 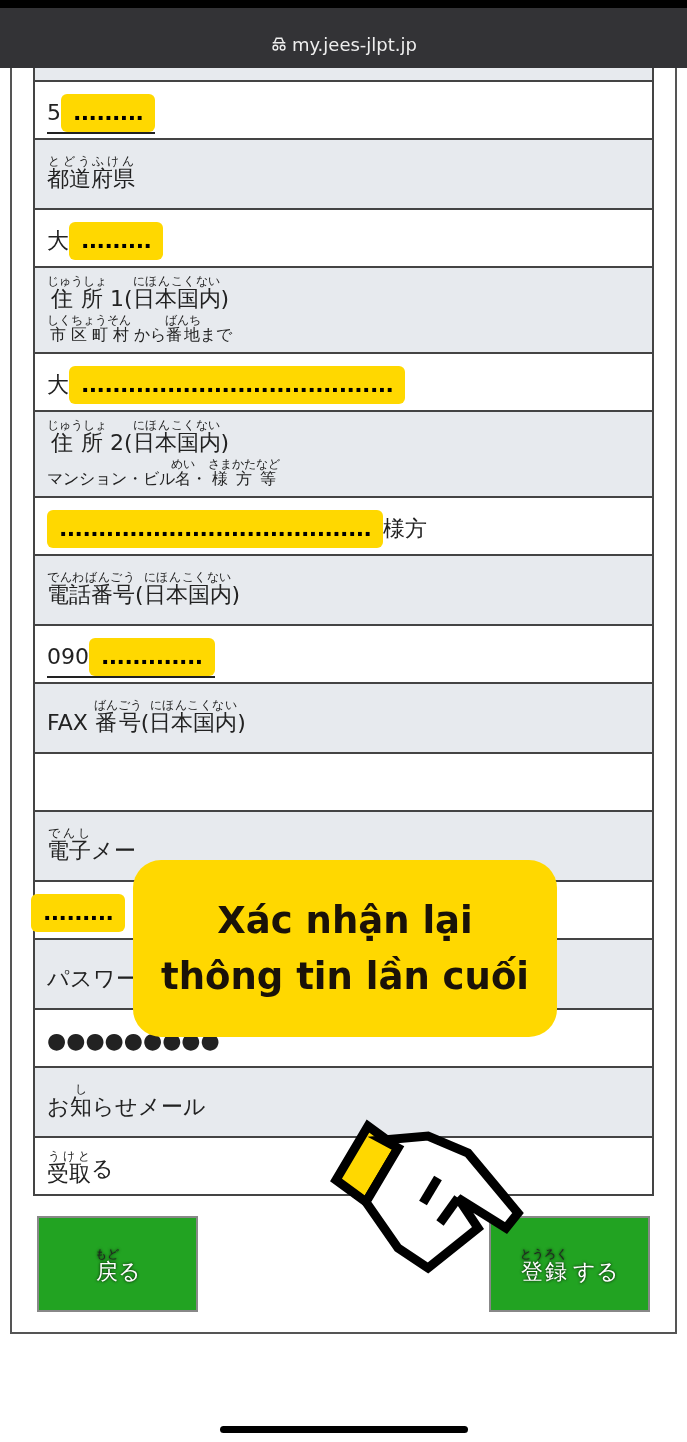 I want to click on field-note: 市区町村 しくちょうそん から番地 ばんち まで, so click(x=139, y=330).